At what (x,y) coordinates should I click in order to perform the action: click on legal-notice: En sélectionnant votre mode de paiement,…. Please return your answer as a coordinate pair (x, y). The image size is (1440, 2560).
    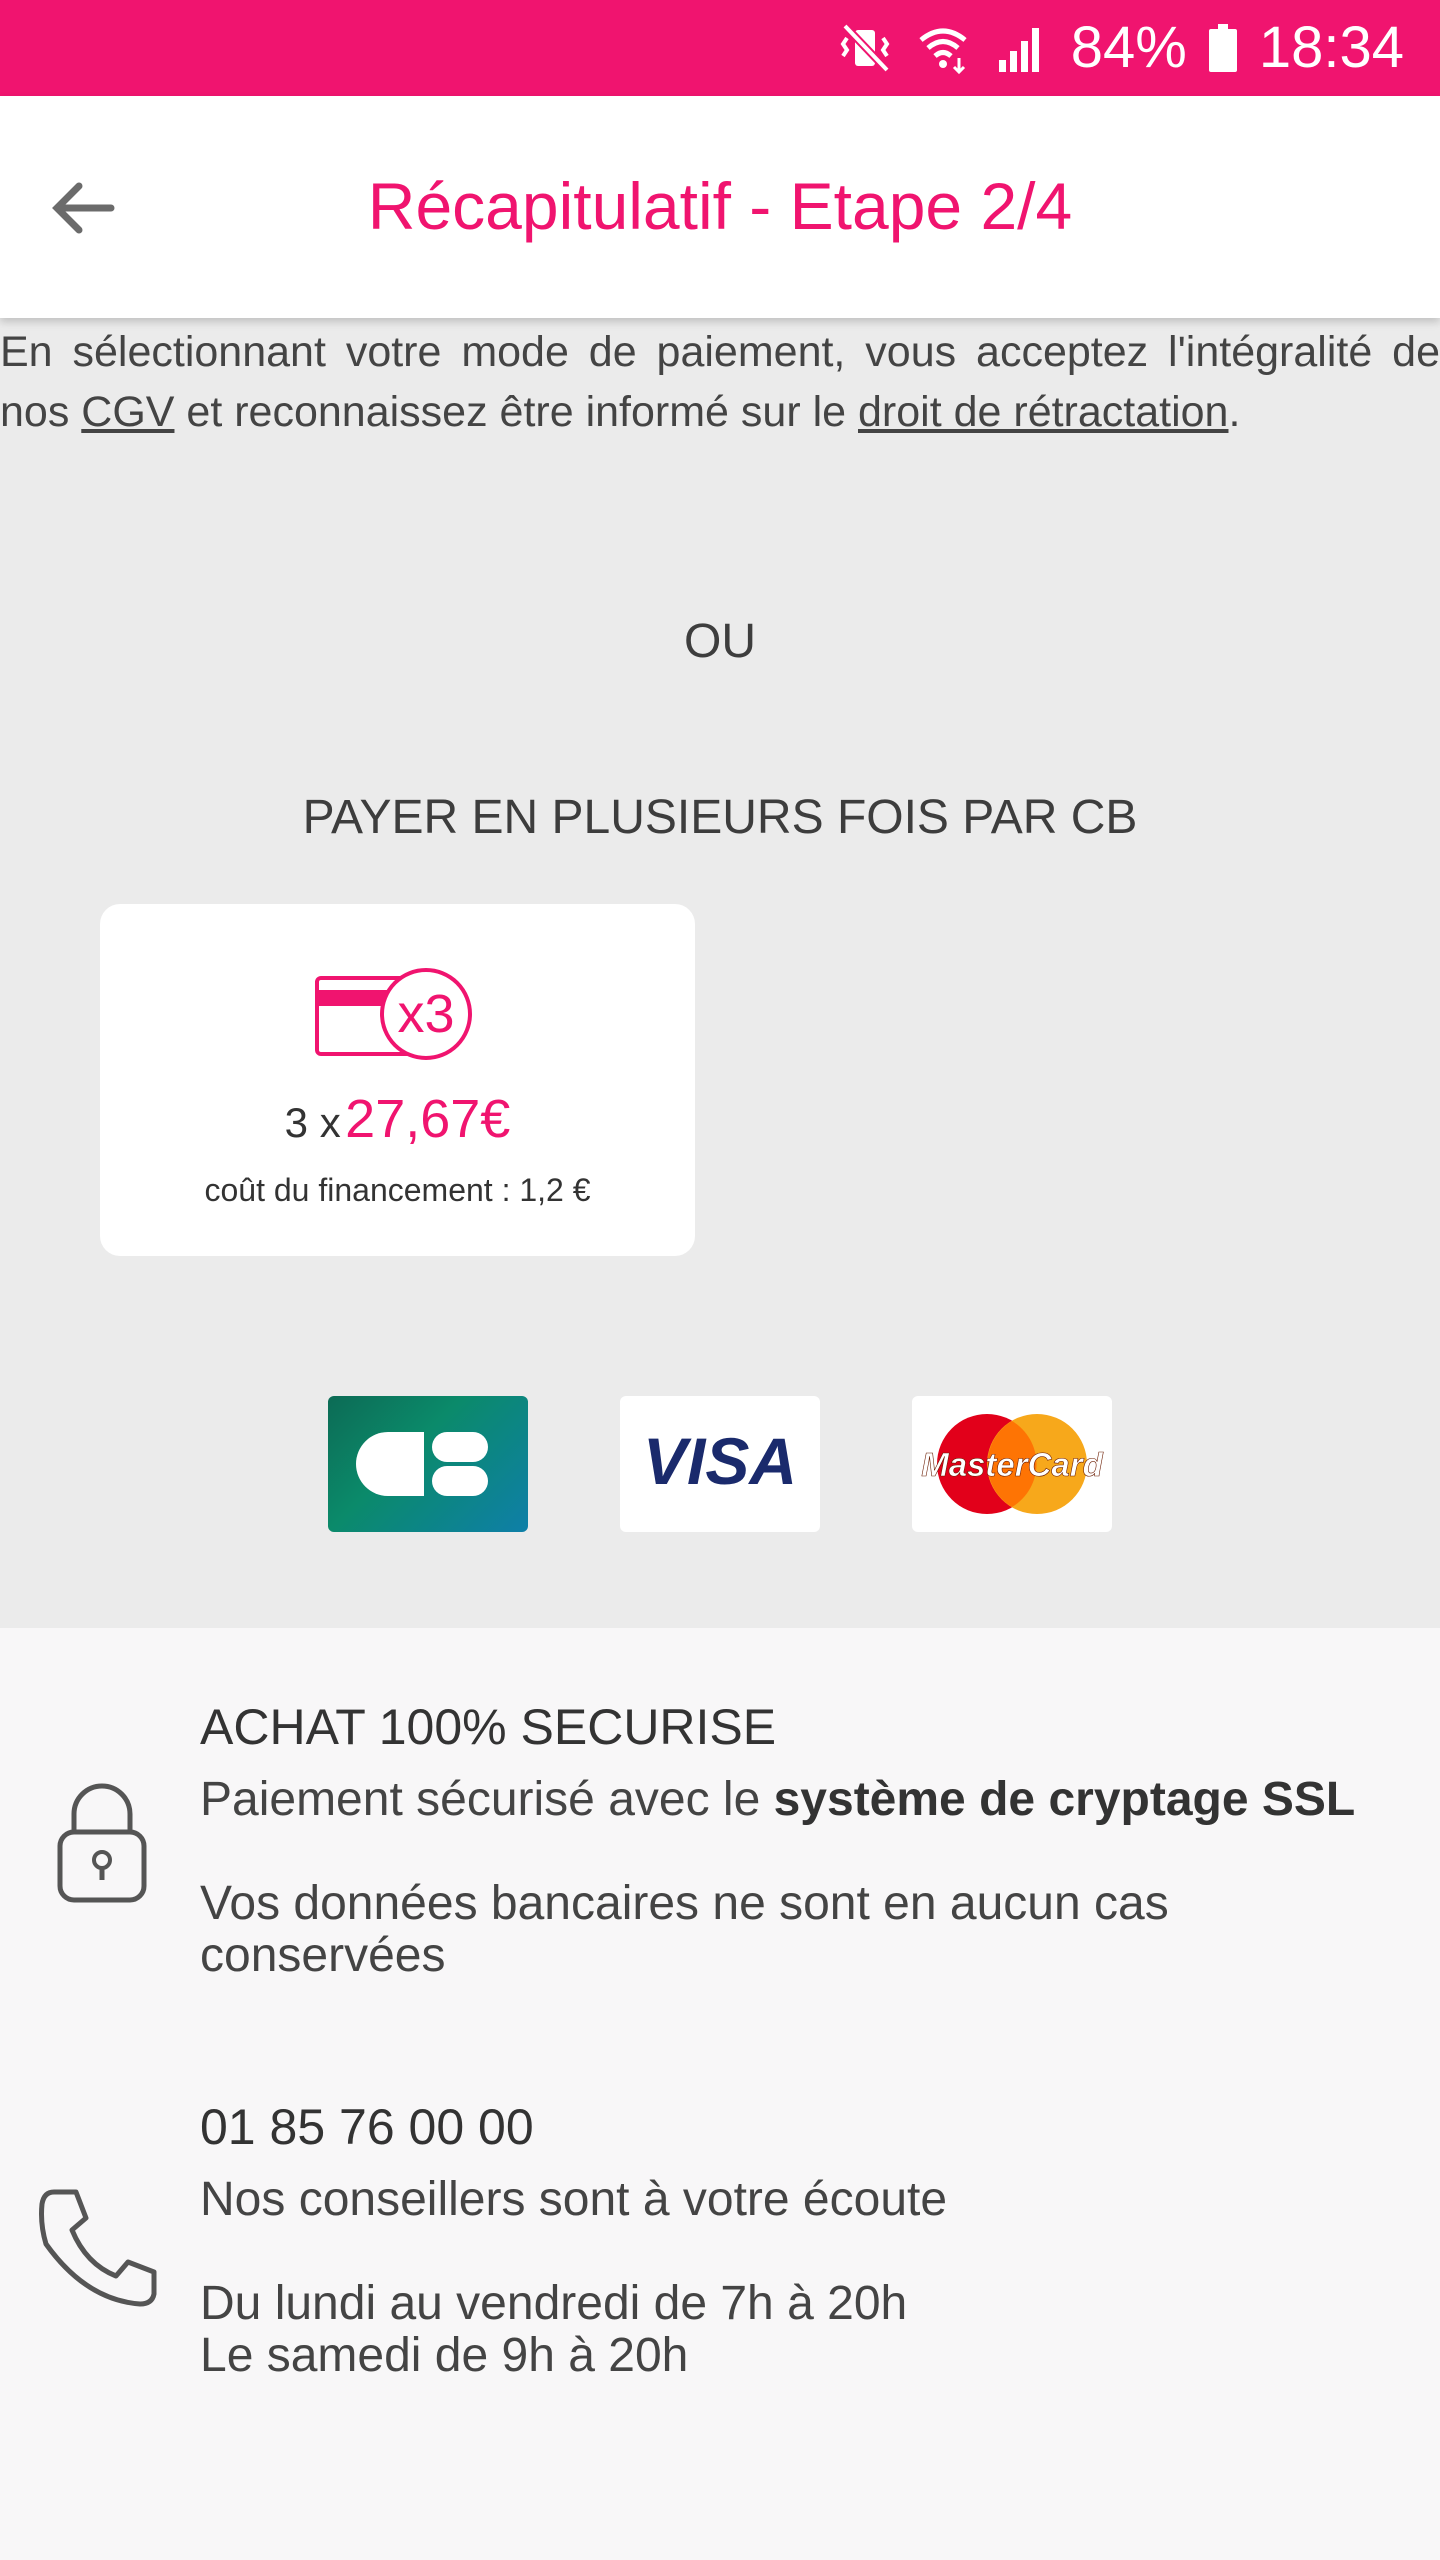
    Looking at the image, I should click on (720, 382).